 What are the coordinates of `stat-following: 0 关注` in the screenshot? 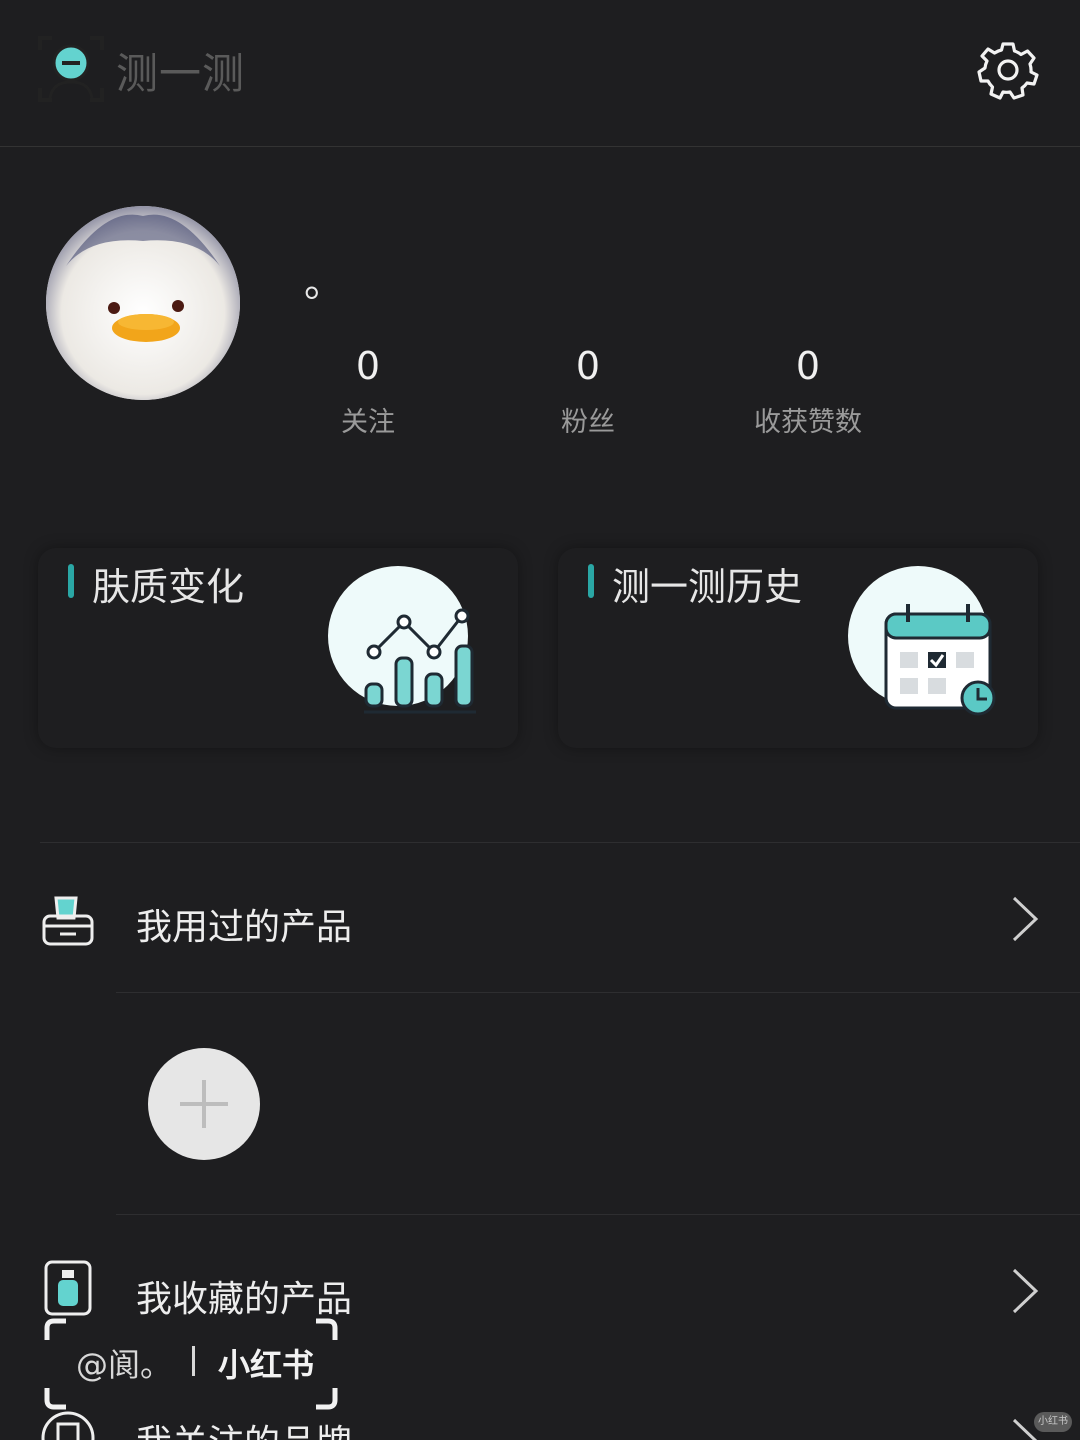 It's located at (368, 390).